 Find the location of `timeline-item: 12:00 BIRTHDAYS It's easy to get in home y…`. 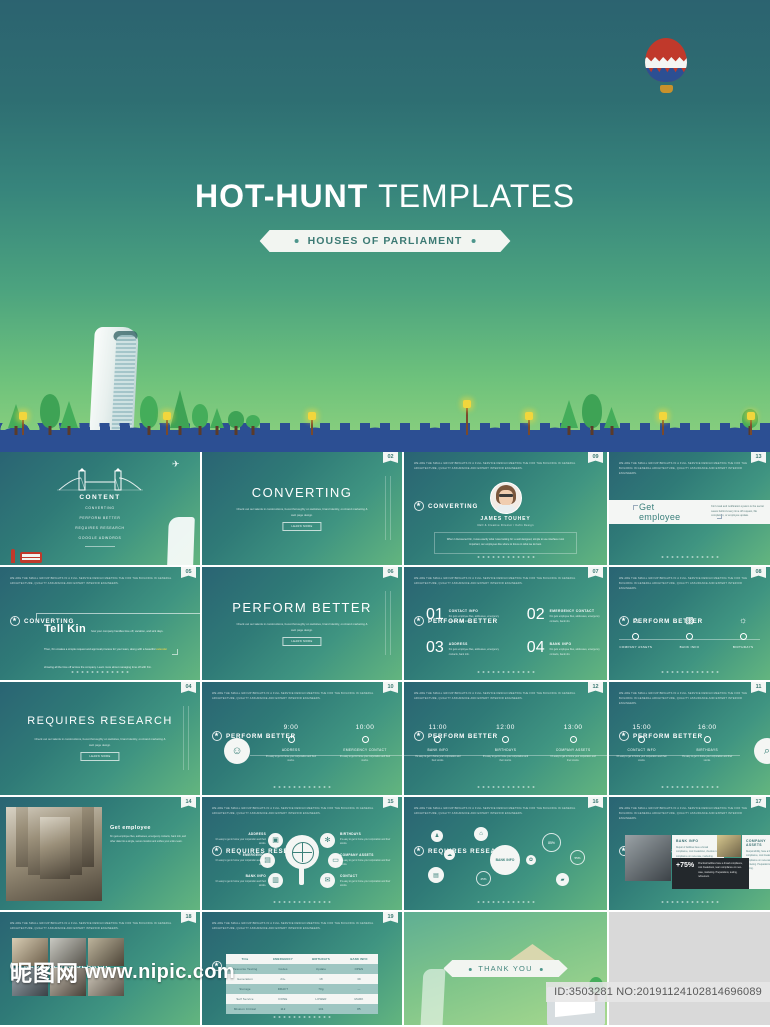

timeline-item: 12:00 BIRTHDAYS It's easy to get in home y… is located at coordinates (506, 744).